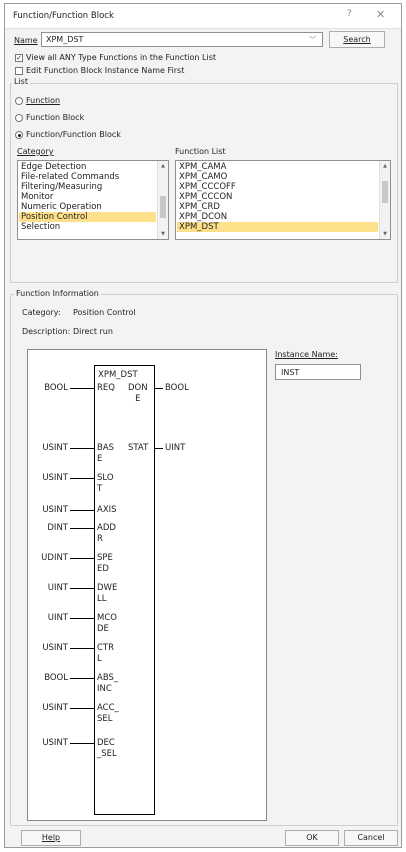 The height and width of the screenshot is (852, 406). What do you see at coordinates (106, 453) in the screenshot?
I see `input-pin-label: BAS E` at bounding box center [106, 453].